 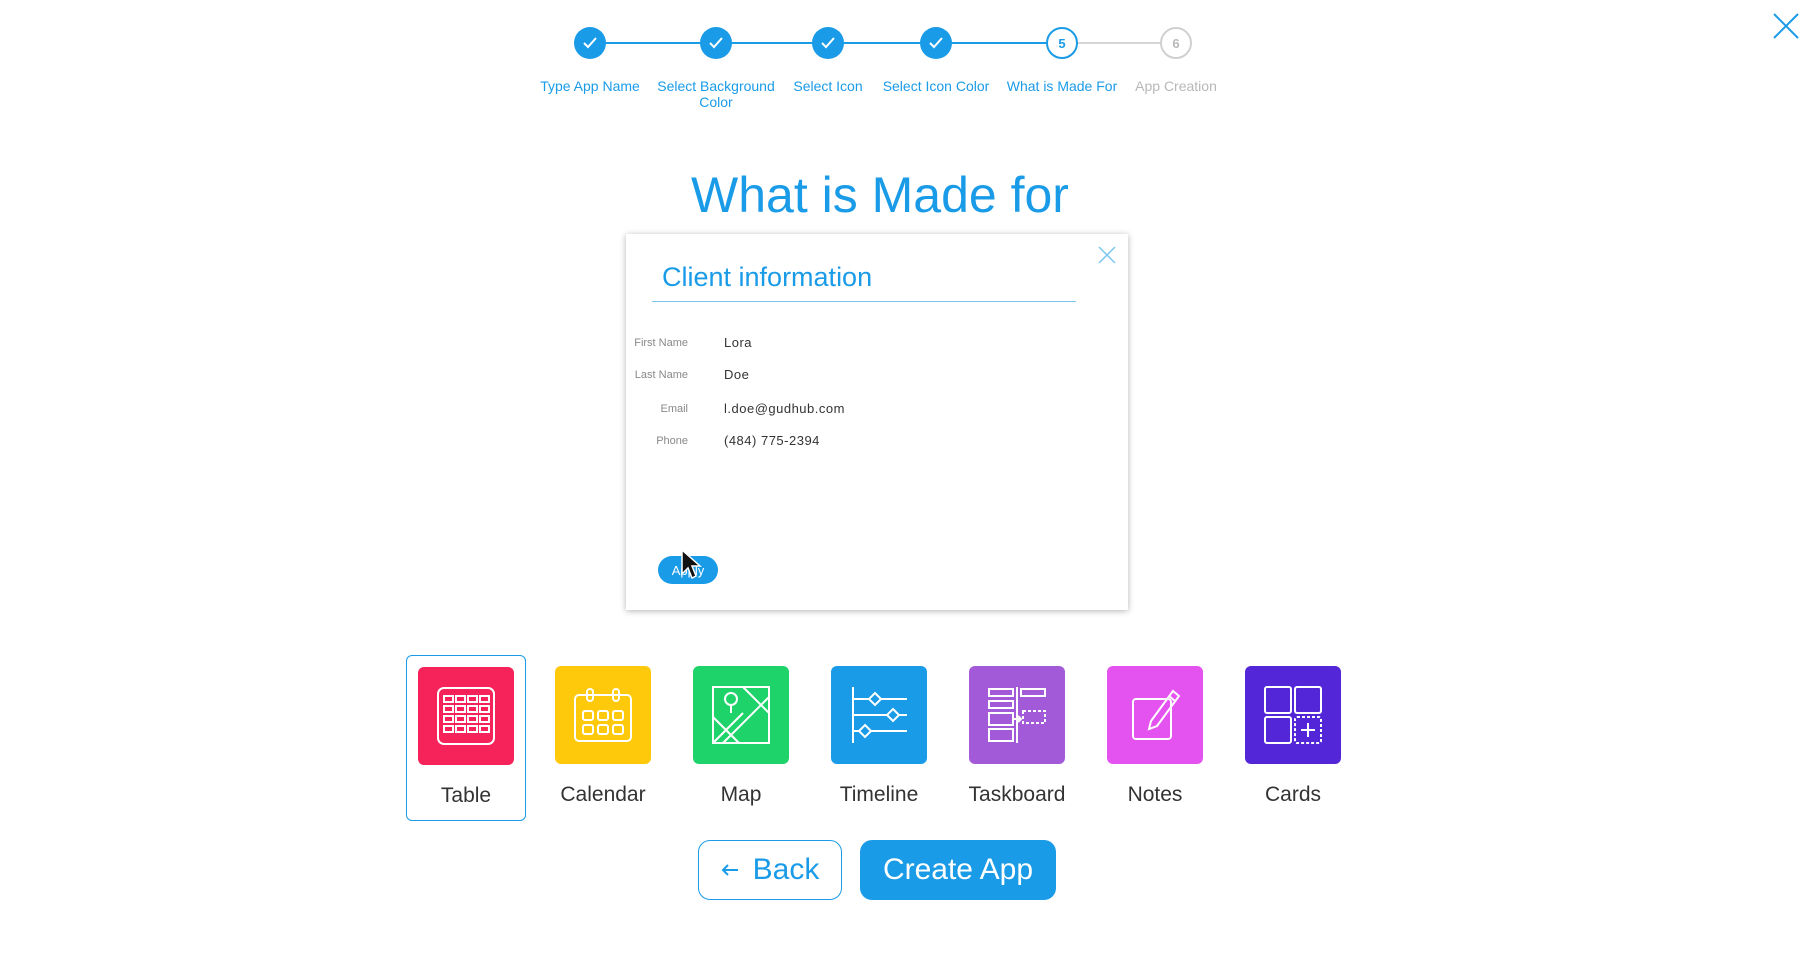 What do you see at coordinates (729, 870) in the screenshot?
I see `arrow-left-icon` at bounding box center [729, 870].